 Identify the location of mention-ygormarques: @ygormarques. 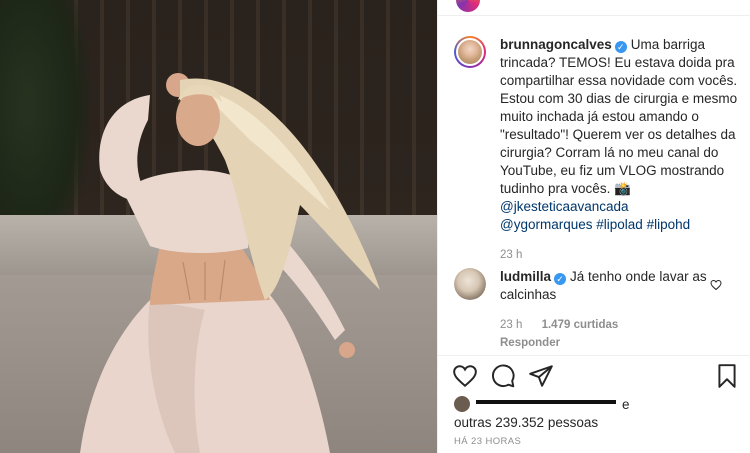
(546, 224).